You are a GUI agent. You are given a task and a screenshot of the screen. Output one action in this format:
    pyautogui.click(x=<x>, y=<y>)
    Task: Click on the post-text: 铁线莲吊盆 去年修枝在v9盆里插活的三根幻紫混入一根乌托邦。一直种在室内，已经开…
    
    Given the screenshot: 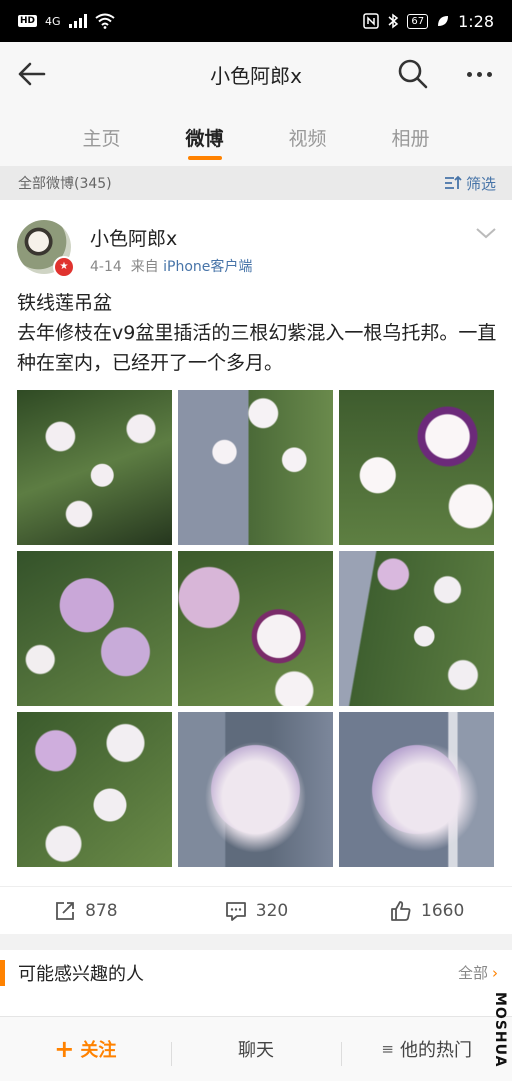 What is the action you would take?
    pyautogui.click(x=257, y=333)
    